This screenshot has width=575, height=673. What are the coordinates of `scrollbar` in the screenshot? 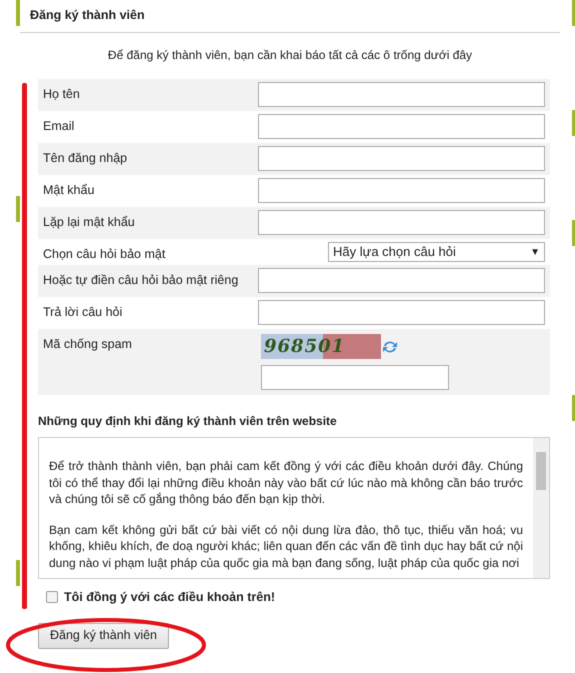 It's located at (541, 508).